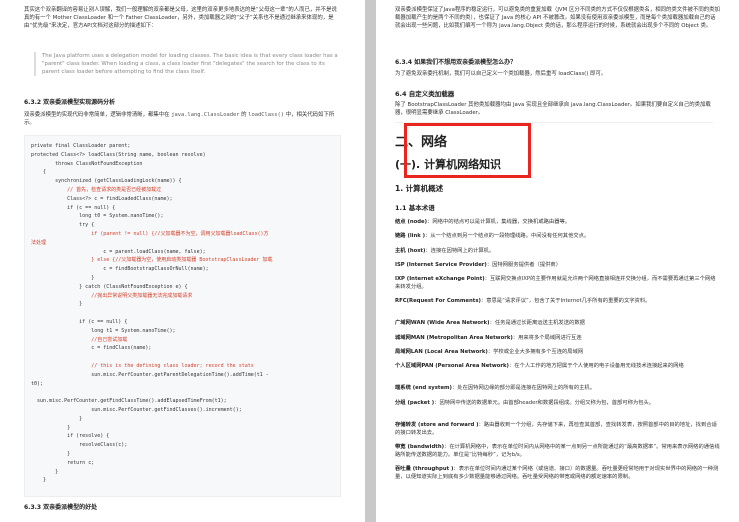 The width and height of the screenshot is (739, 522). What do you see at coordinates (70, 102) in the screenshot?
I see `heading-impl: 6.3.2 双亲委派模型实现源码分析` at bounding box center [70, 102].